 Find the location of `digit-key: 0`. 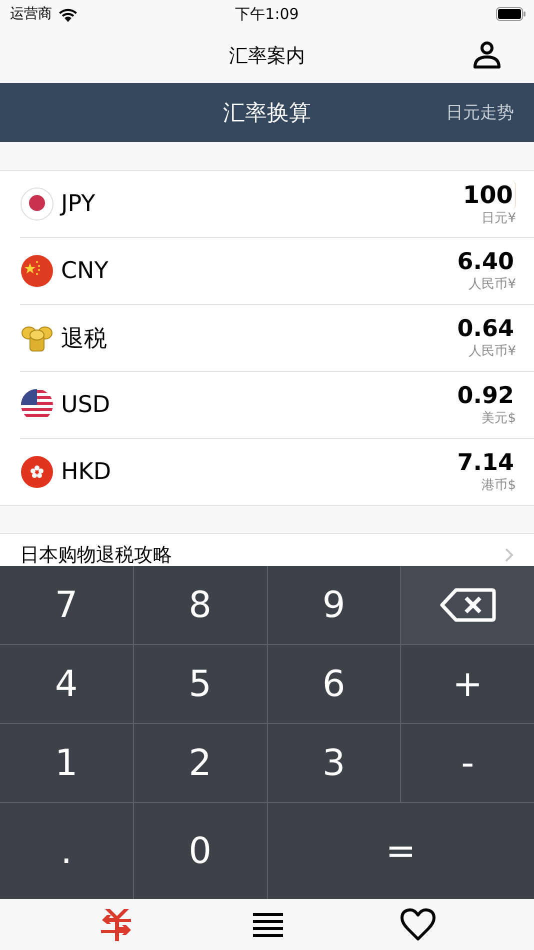

digit-key: 0 is located at coordinates (200, 851).